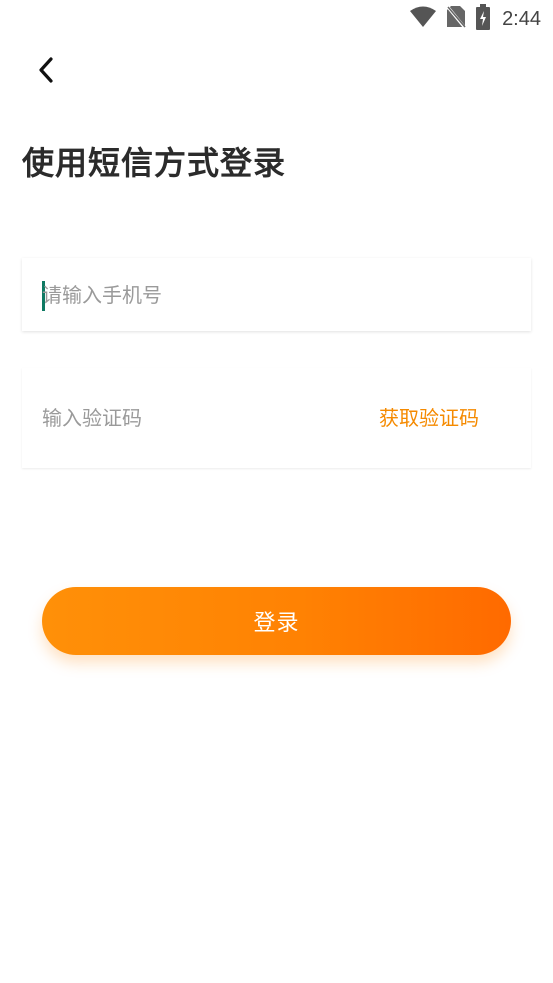 Image resolution: width=553 pixels, height=983 pixels. Describe the element at coordinates (429, 416) in the screenshot. I see `get-code-button: 获取验证码` at that location.